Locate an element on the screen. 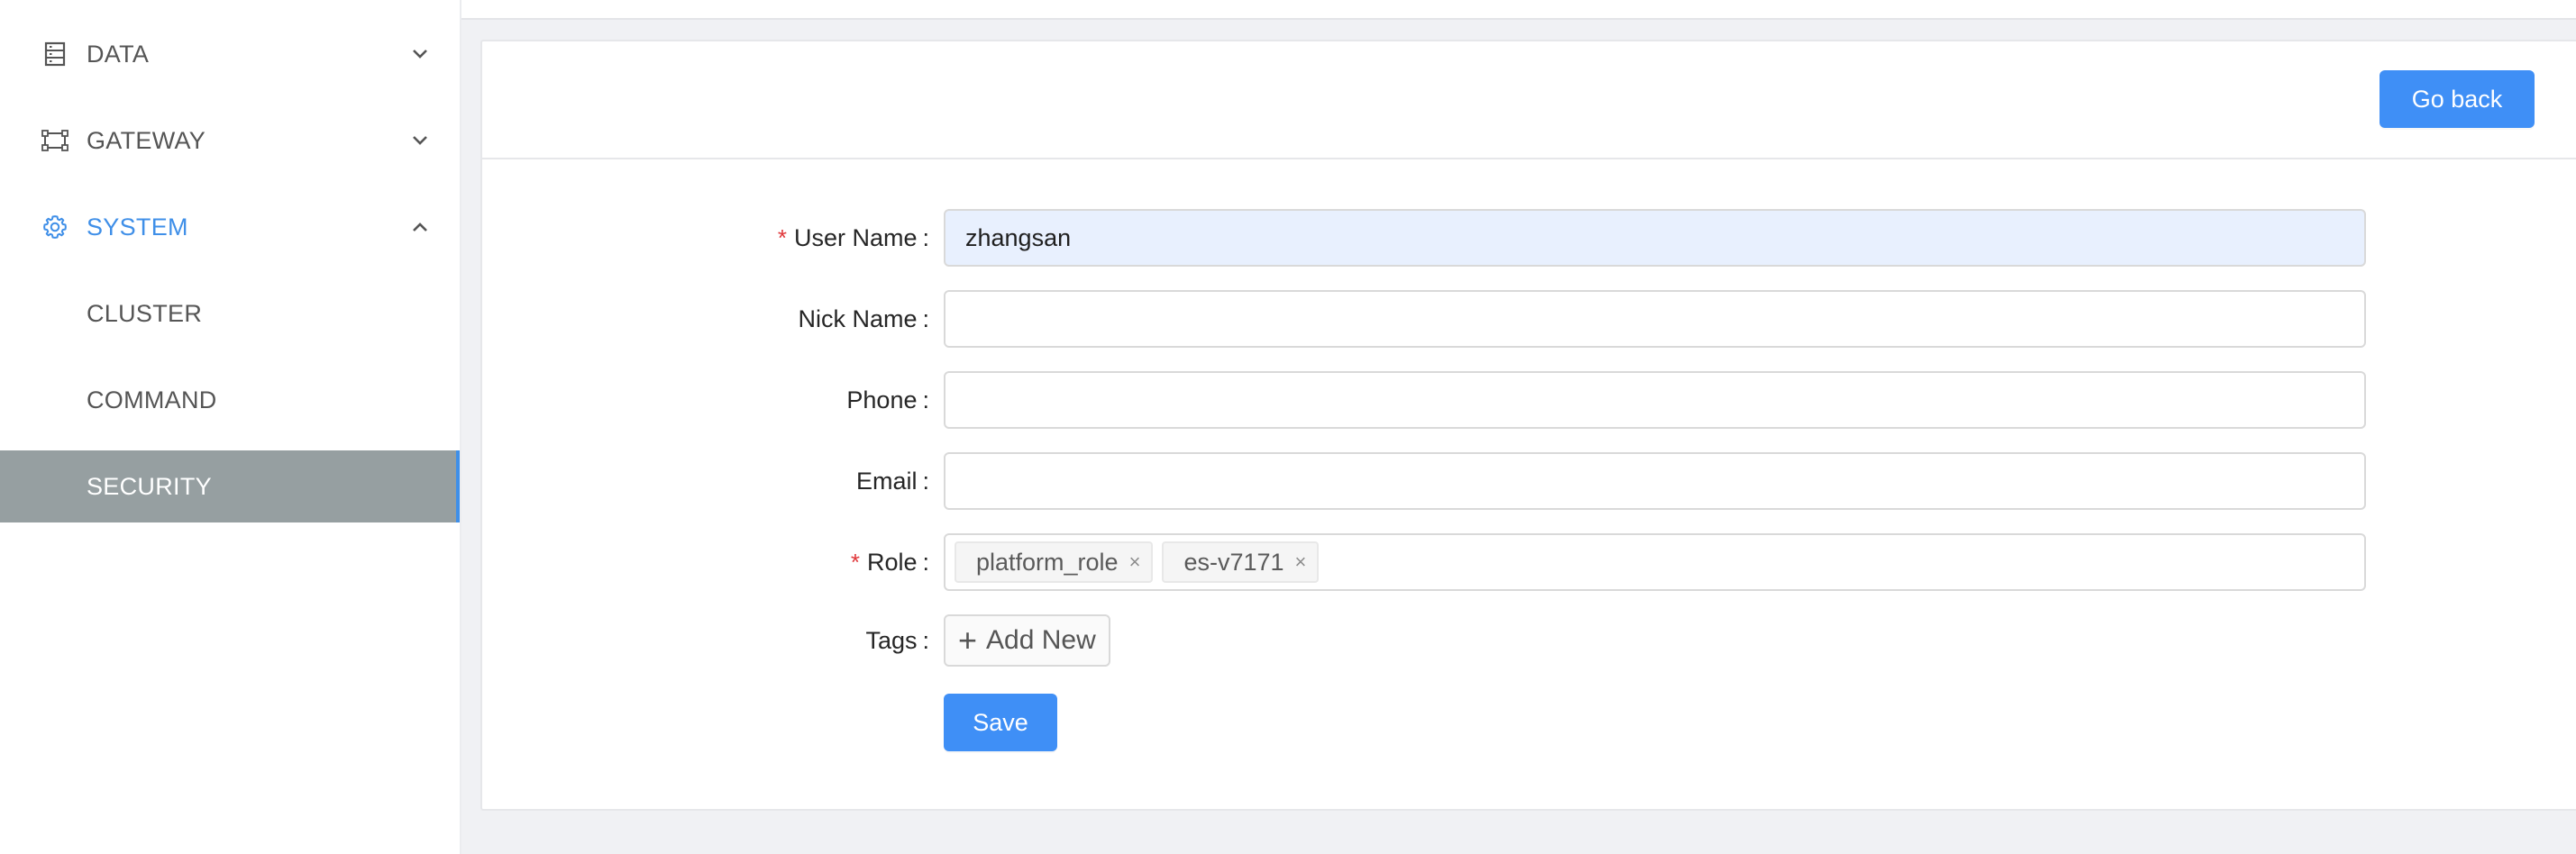  role-label: * Role : is located at coordinates (890, 562).